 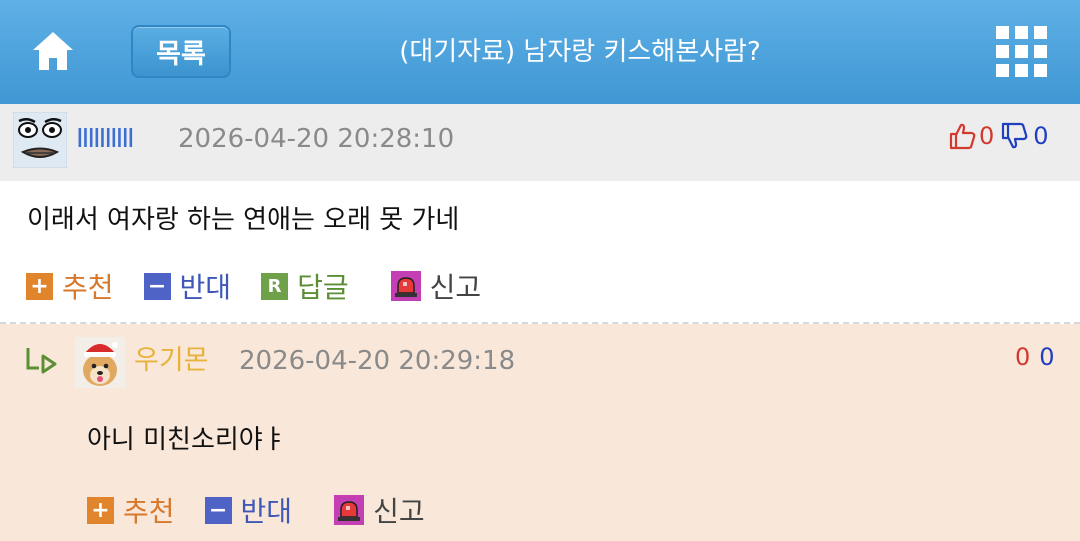 What do you see at coordinates (962, 136) in the screenshot?
I see `thumbs-up-icon` at bounding box center [962, 136].